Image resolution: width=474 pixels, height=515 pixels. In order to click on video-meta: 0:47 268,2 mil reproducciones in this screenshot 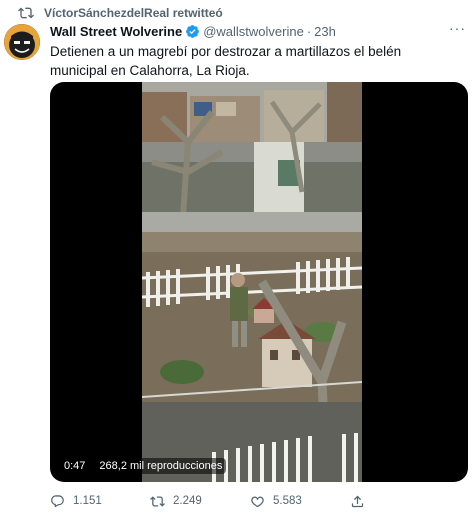, I will do `click(143, 466)`.